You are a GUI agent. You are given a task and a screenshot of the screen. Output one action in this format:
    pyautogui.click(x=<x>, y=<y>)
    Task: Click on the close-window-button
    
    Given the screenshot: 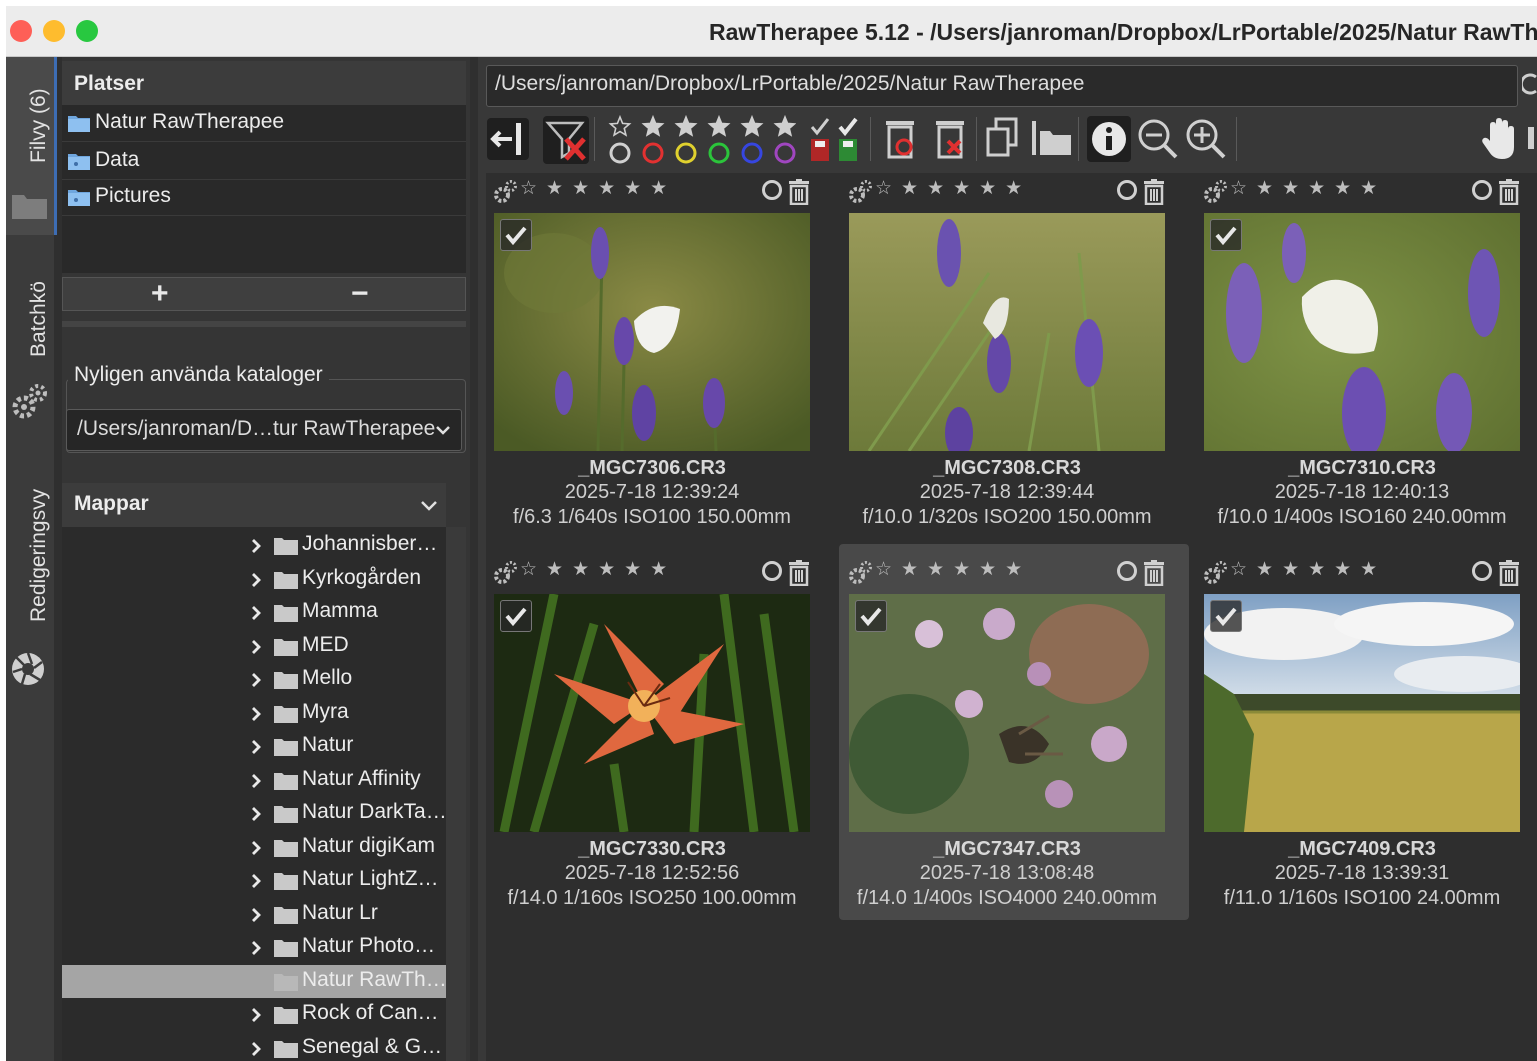 What is the action you would take?
    pyautogui.click(x=21, y=31)
    